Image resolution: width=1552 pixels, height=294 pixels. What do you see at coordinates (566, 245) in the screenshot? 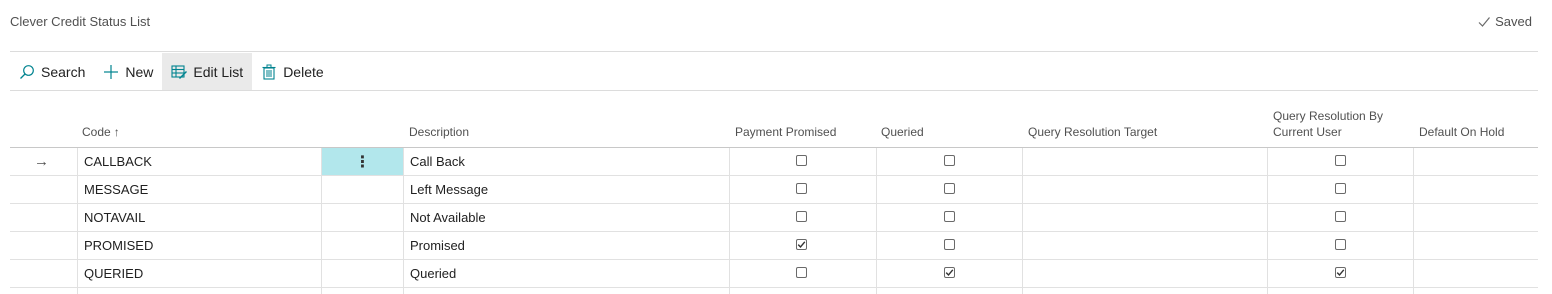
I see `description-cell: Promised` at bounding box center [566, 245].